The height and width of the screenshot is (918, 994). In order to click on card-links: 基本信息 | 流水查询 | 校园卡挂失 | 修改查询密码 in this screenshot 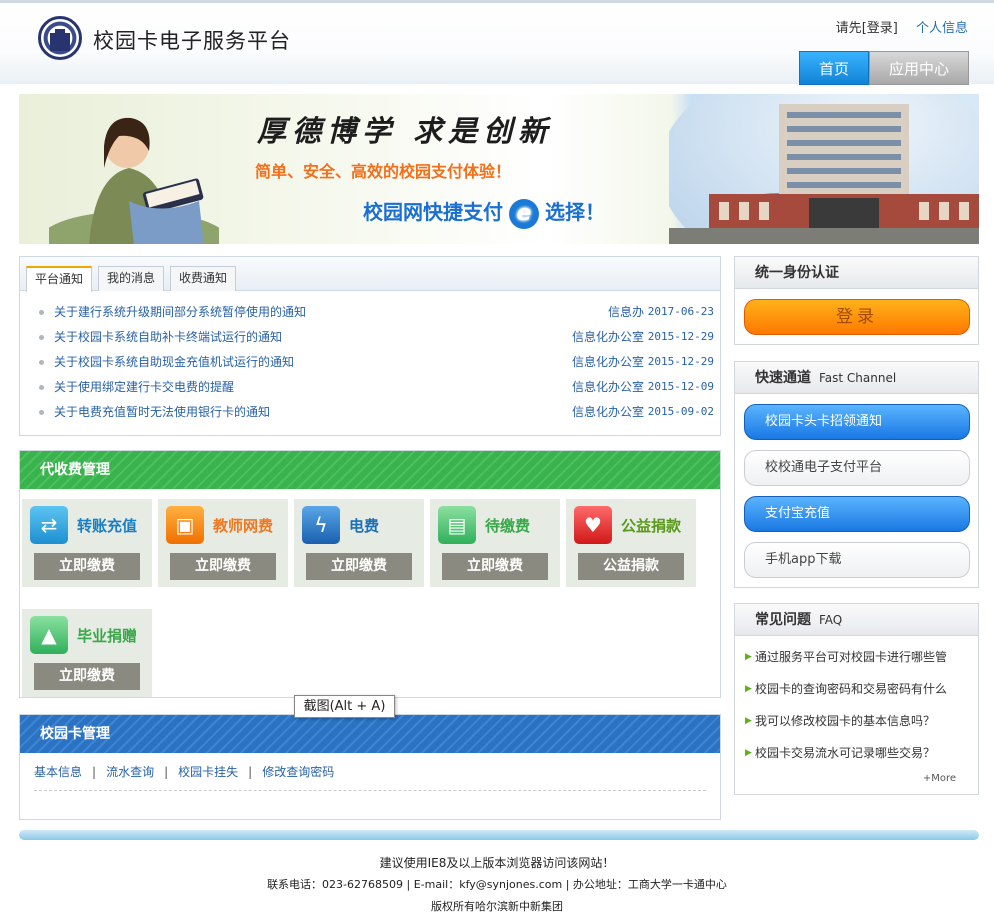, I will do `click(370, 766)`.